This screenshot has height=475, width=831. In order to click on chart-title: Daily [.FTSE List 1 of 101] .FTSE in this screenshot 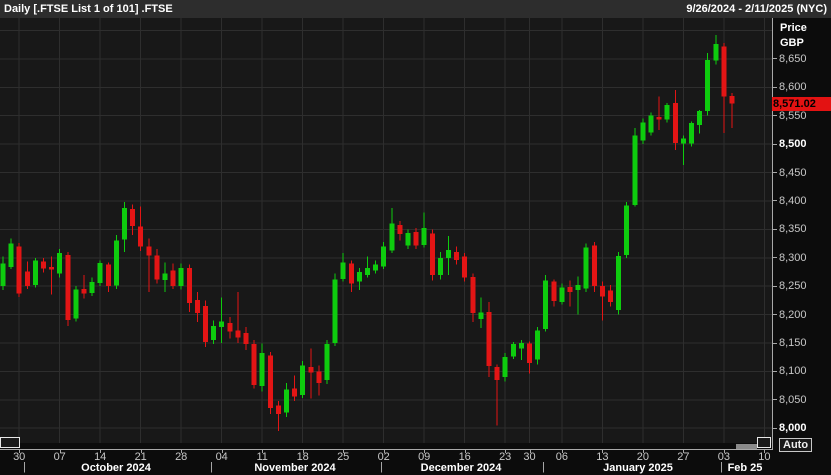, I will do `click(88, 9)`.